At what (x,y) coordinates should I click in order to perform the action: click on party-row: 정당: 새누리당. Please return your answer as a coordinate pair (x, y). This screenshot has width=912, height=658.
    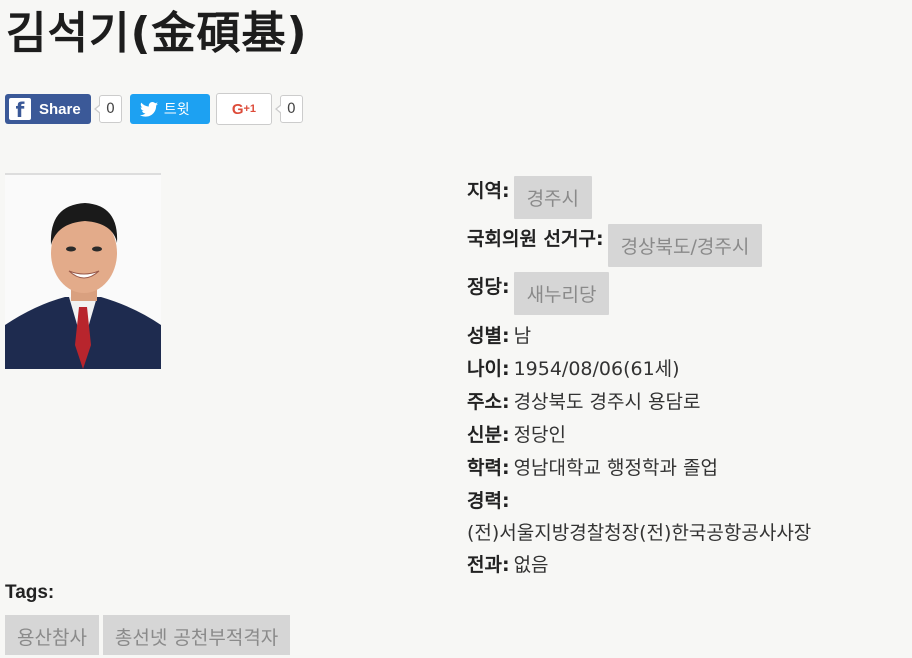
    Looking at the image, I should click on (538, 293).